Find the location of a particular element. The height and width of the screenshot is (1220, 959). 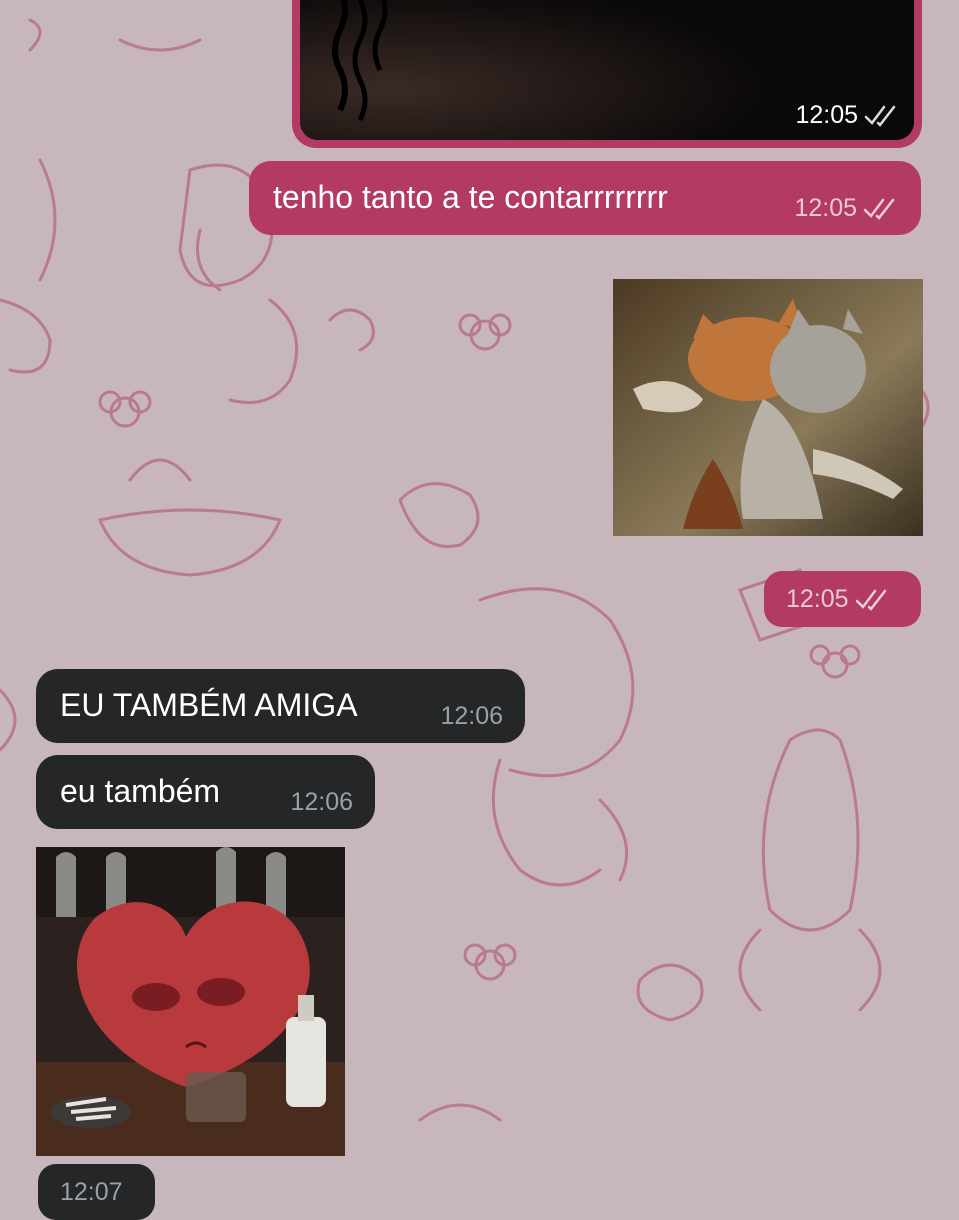

cats-image is located at coordinates (768, 407).